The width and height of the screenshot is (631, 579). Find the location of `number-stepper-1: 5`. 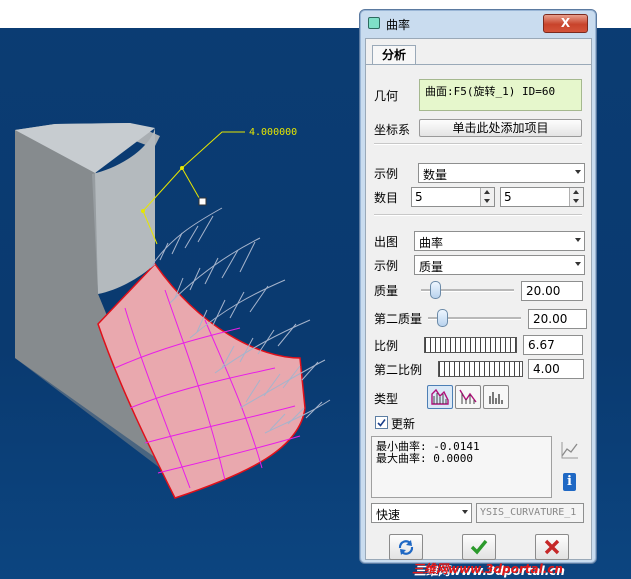

number-stepper-1: 5 is located at coordinates (453, 197).